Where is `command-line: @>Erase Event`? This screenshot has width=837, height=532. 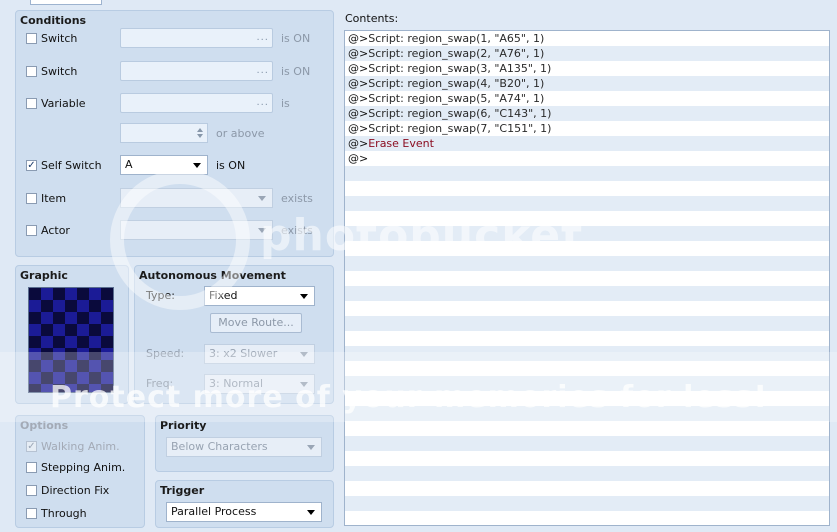 command-line: @>Erase Event is located at coordinates (587, 143).